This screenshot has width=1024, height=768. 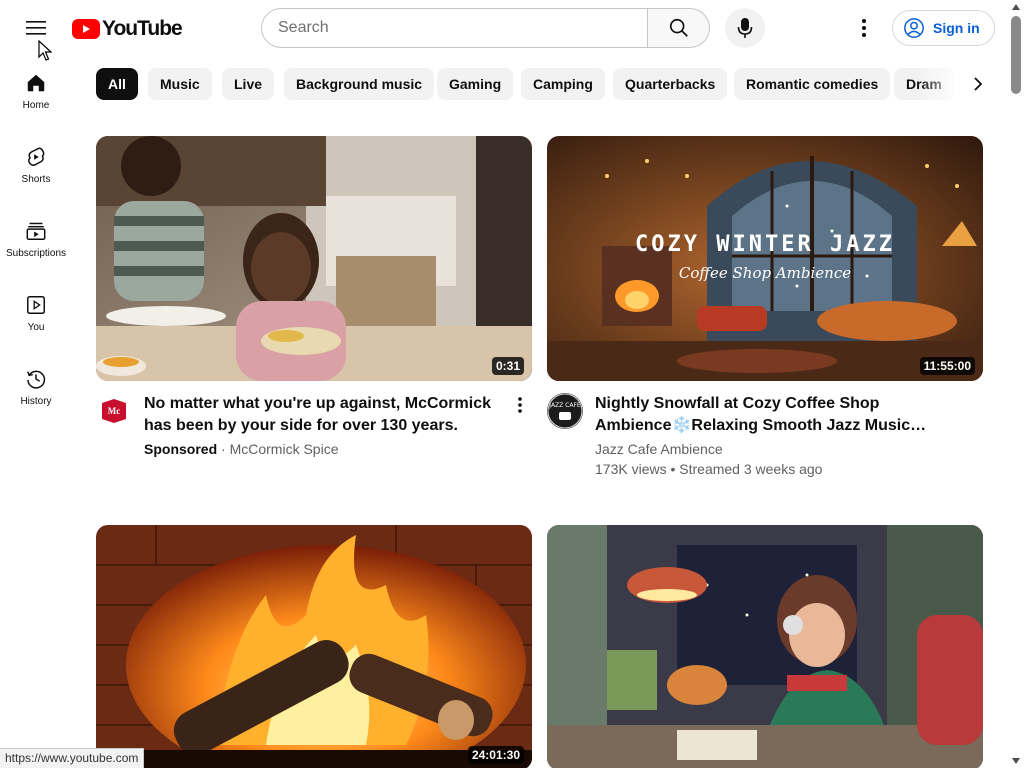 I want to click on lofi-girl-thumbnail-image, so click(x=765, y=646).